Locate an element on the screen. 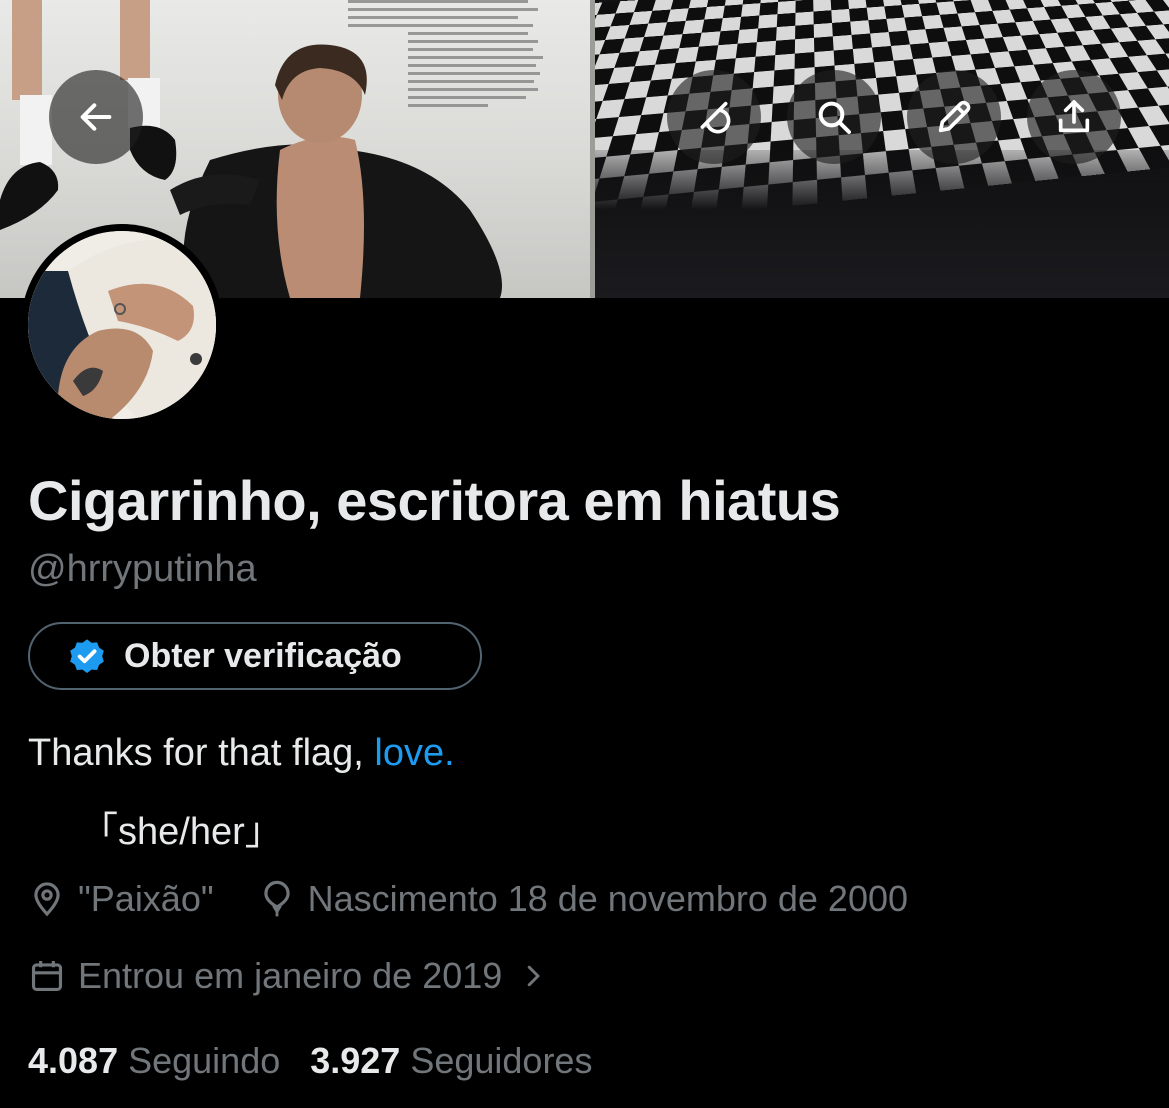 This screenshot has height=1108, width=1169. grok-icon is located at coordinates (714, 117).